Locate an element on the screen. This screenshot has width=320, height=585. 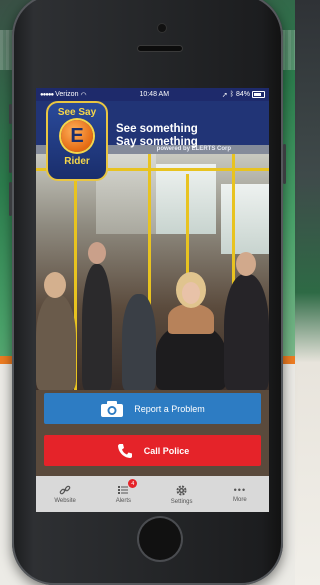
passenger-face is located at coordinates (191, 293).